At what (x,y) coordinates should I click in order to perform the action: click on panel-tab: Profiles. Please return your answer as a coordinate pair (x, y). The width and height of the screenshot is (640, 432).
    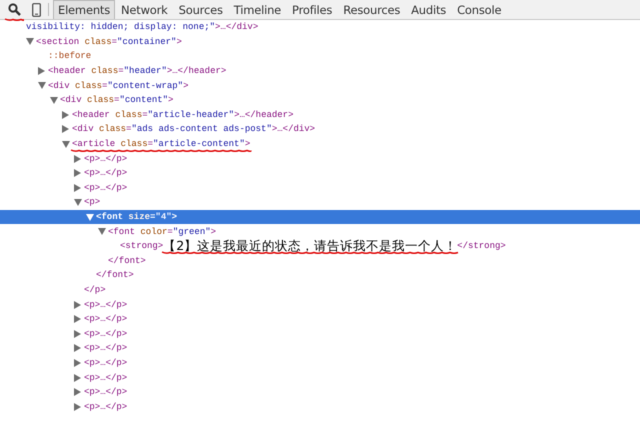
    Looking at the image, I should click on (312, 9).